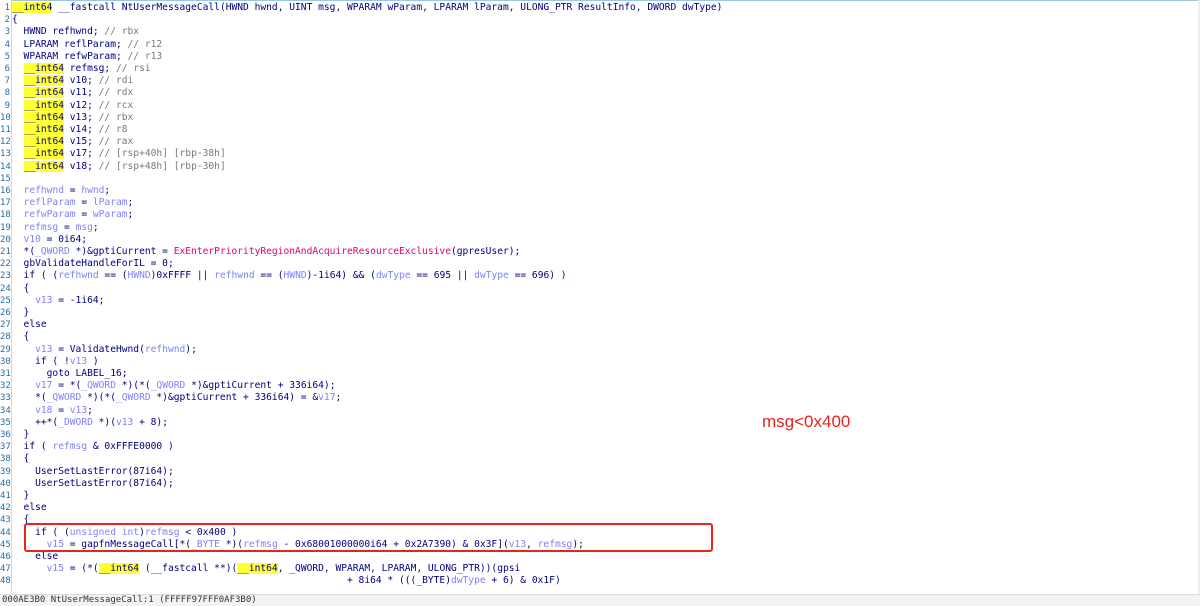 Image resolution: width=1200 pixels, height=606 pixels. Describe the element at coordinates (595, 374) in the screenshot. I see `code-line: 31 goto LABEL_16;` at that location.